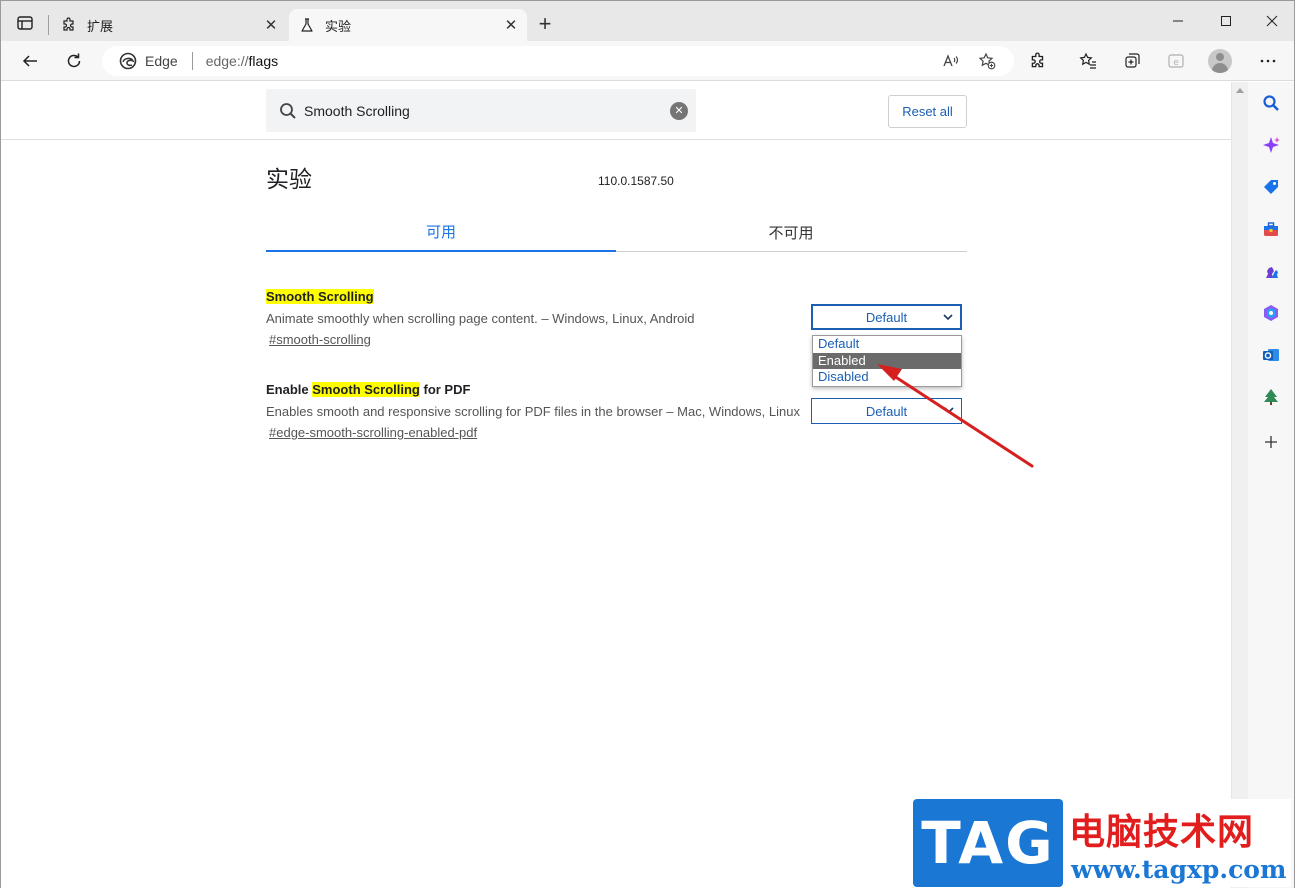 The height and width of the screenshot is (888, 1295). What do you see at coordinates (161, 61) in the screenshot?
I see `site-label: Edge` at bounding box center [161, 61].